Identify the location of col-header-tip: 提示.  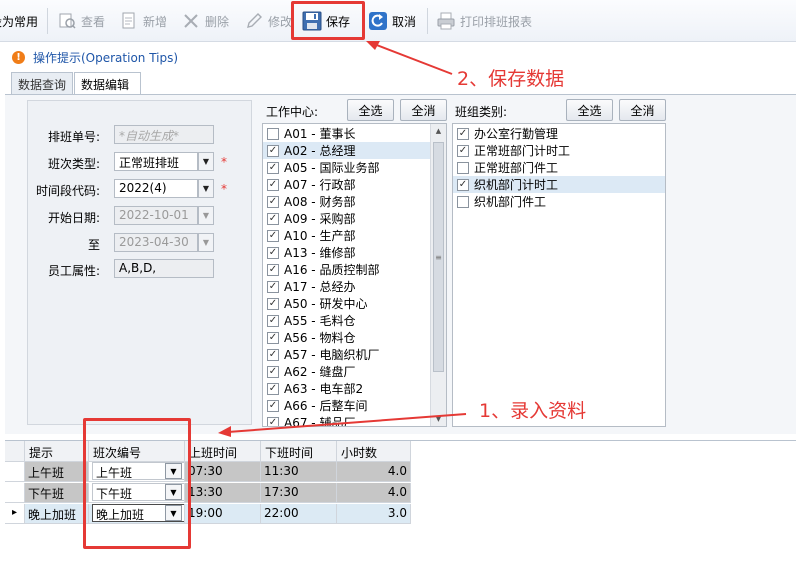
(57, 451).